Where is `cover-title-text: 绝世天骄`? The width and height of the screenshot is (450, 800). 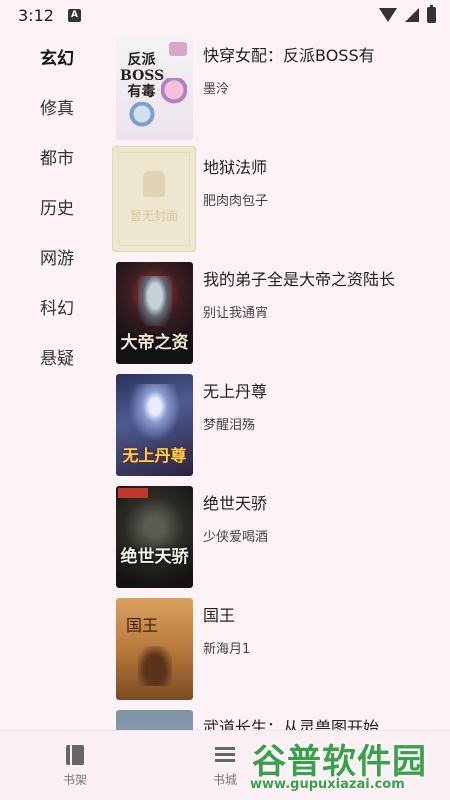 cover-title-text: 绝世天骄 is located at coordinates (154, 557).